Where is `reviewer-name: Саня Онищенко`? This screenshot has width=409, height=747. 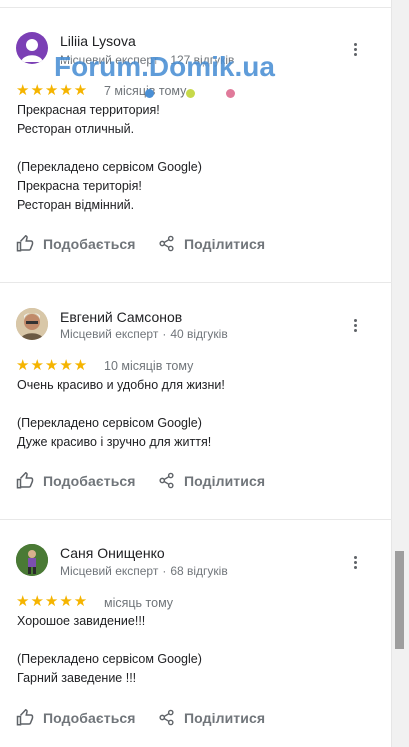 reviewer-name: Саня Онищенко is located at coordinates (112, 553).